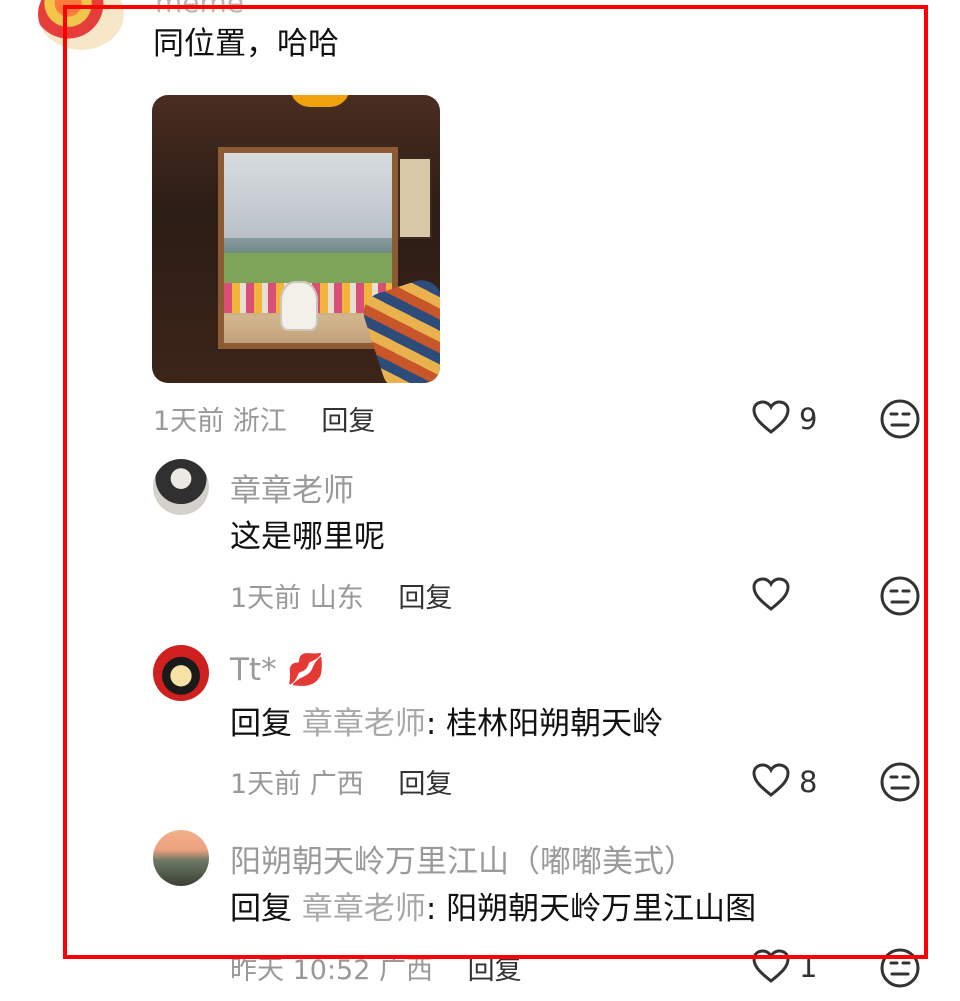 This screenshot has height=1001, width=960. I want to click on reply-text: : 桂林阳朔朝天岭, so click(544, 724).